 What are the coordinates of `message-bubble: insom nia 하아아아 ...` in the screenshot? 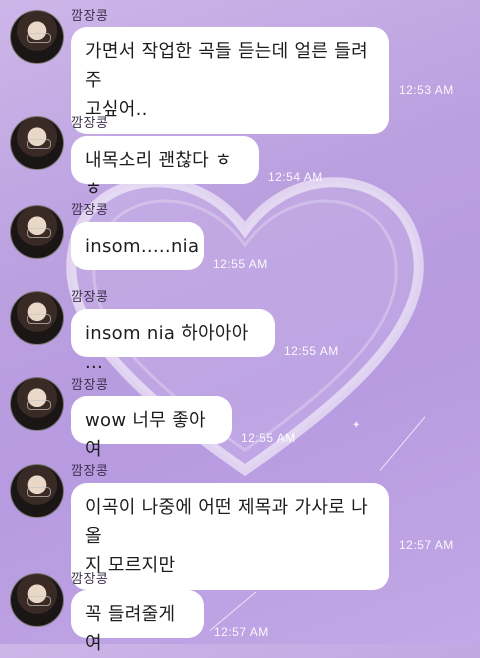 It's located at (173, 341).